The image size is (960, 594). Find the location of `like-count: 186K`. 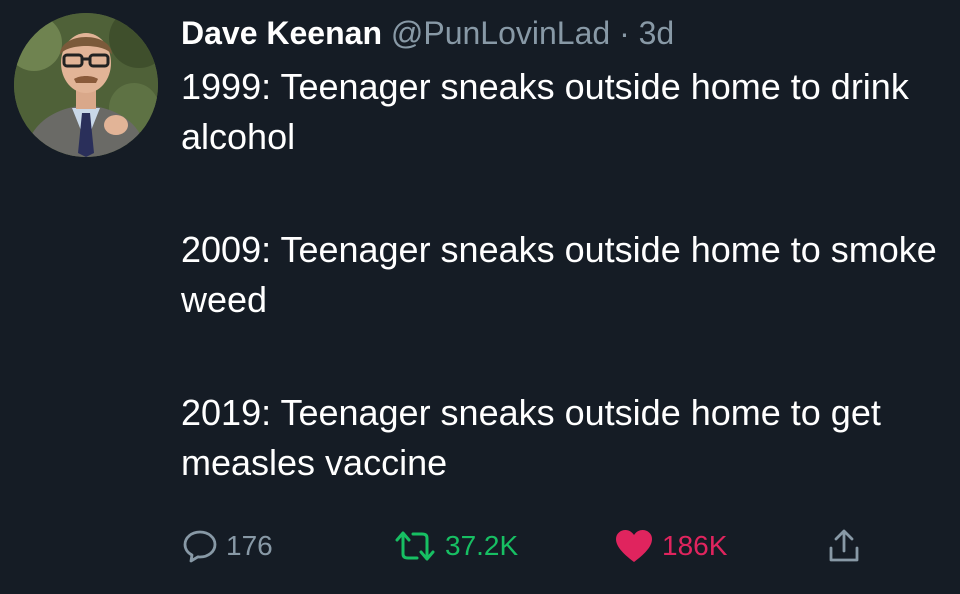

like-count: 186K is located at coordinates (695, 545).